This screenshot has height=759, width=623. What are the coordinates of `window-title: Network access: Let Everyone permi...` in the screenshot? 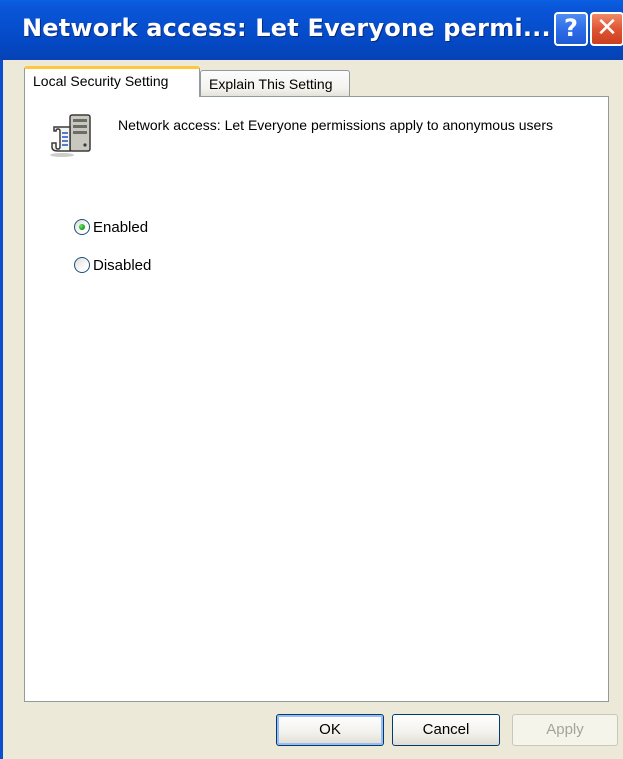 It's located at (286, 28).